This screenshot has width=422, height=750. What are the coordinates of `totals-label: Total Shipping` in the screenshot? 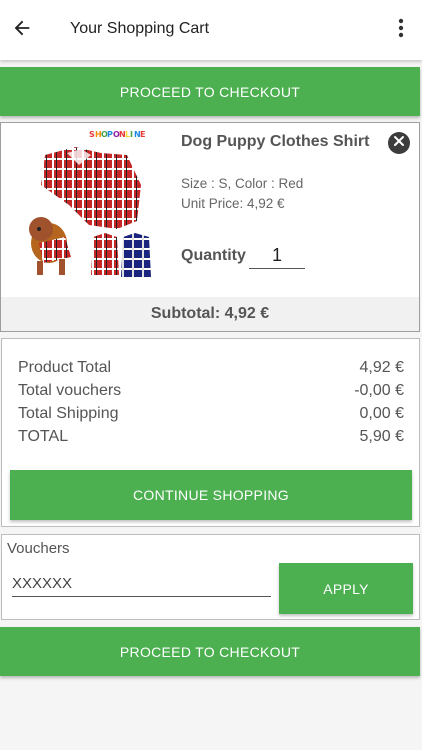 It's located at (68, 413).